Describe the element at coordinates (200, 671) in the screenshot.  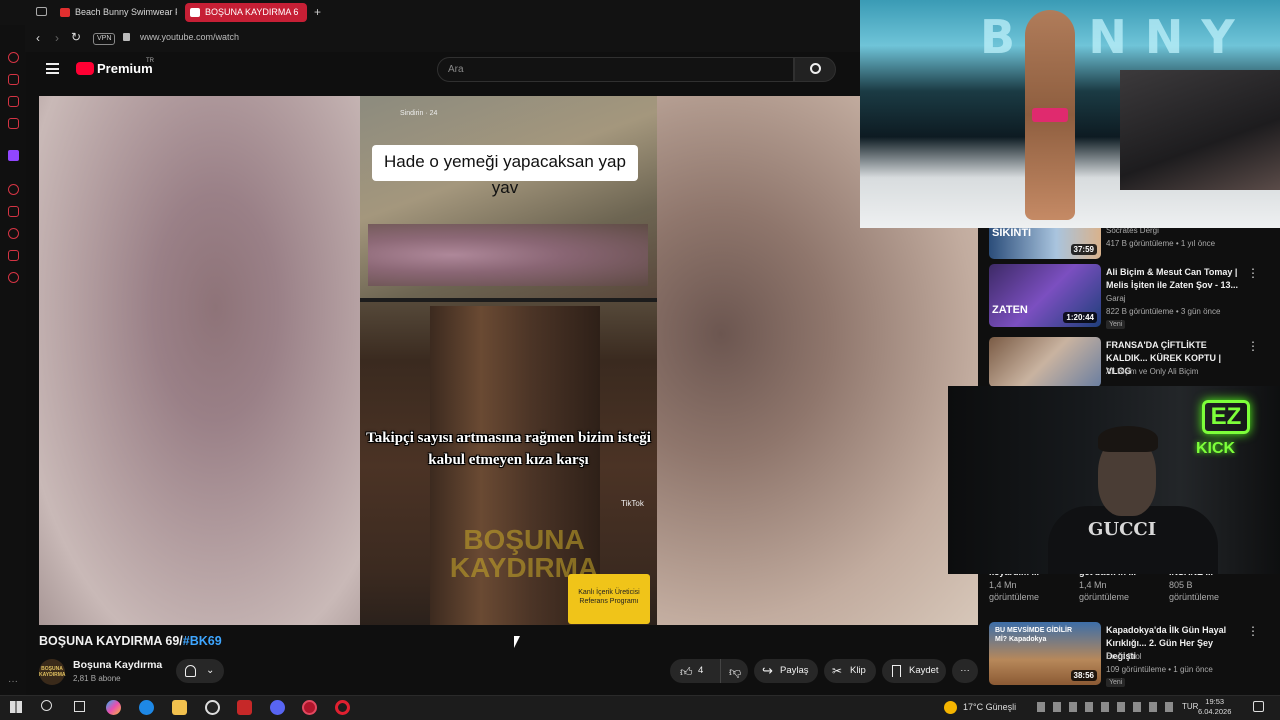
I see `notification-bell-button: ⌄` at that location.